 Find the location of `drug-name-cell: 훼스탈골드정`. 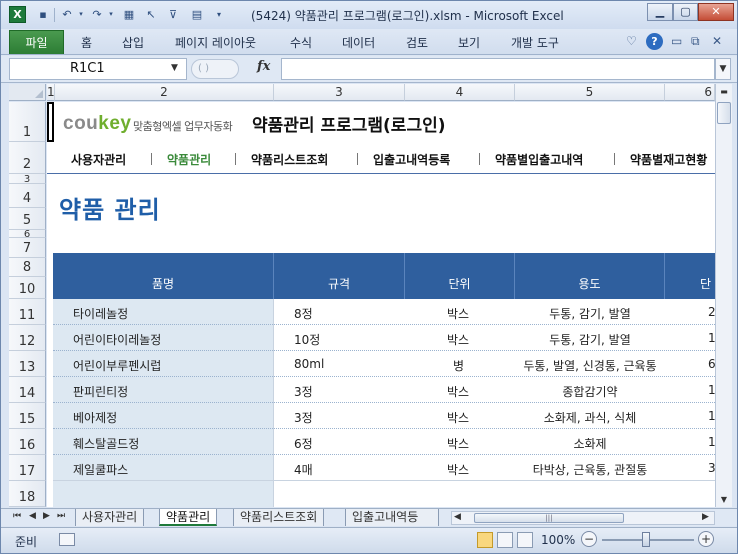

drug-name-cell: 훼스탈골드정 is located at coordinates (106, 443).